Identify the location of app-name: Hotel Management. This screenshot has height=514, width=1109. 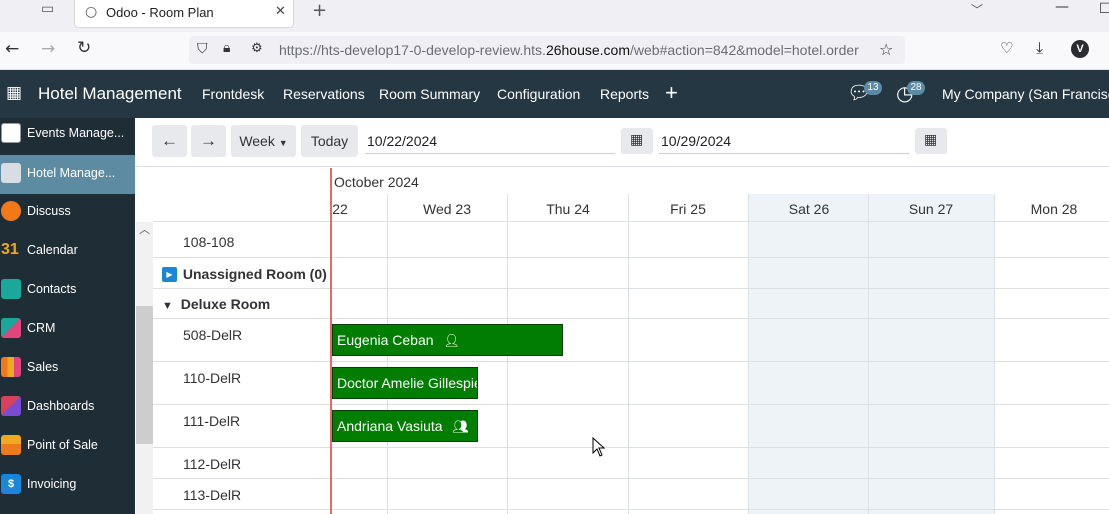
(110, 94).